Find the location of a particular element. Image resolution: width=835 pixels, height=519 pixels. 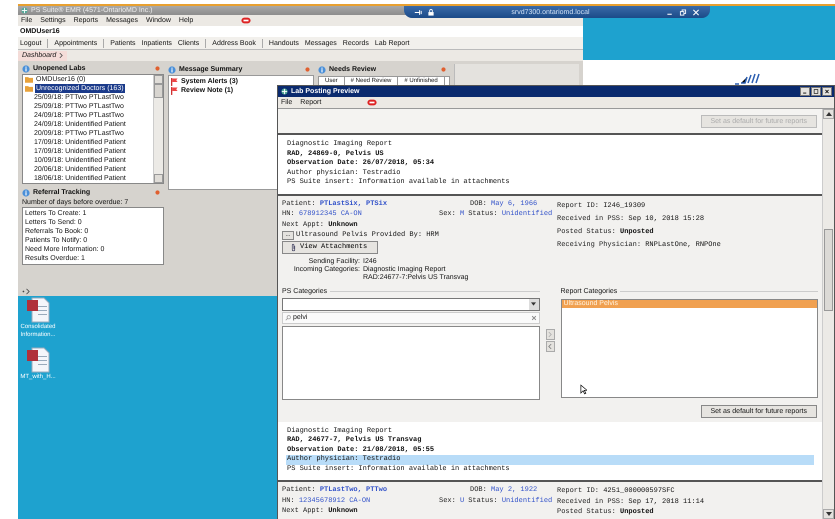

close-button is located at coordinates (827, 91).